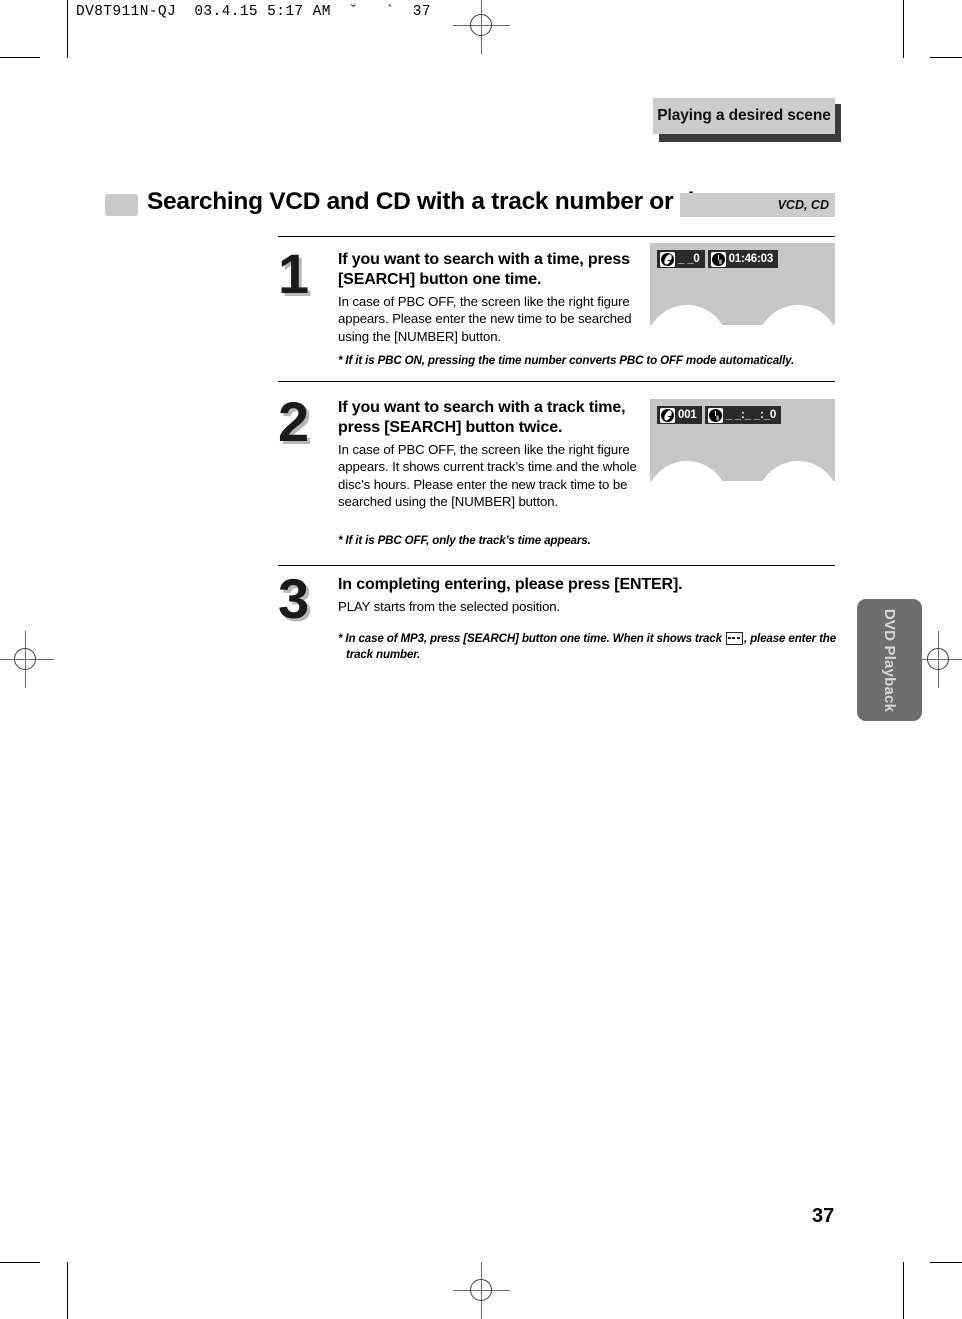 The width and height of the screenshot is (962, 1319). Describe the element at coordinates (20, 57) in the screenshot. I see `crop-mark-left-top-horizontal` at that location.